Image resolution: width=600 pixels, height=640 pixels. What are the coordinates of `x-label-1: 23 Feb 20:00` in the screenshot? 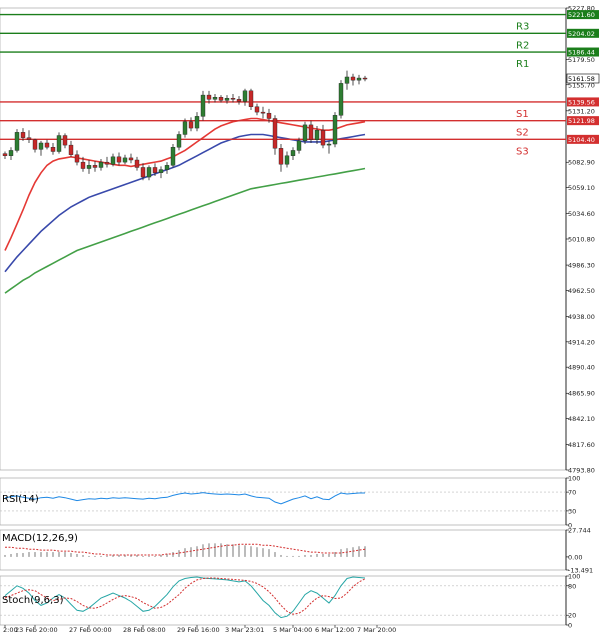 It's located at (36, 630).